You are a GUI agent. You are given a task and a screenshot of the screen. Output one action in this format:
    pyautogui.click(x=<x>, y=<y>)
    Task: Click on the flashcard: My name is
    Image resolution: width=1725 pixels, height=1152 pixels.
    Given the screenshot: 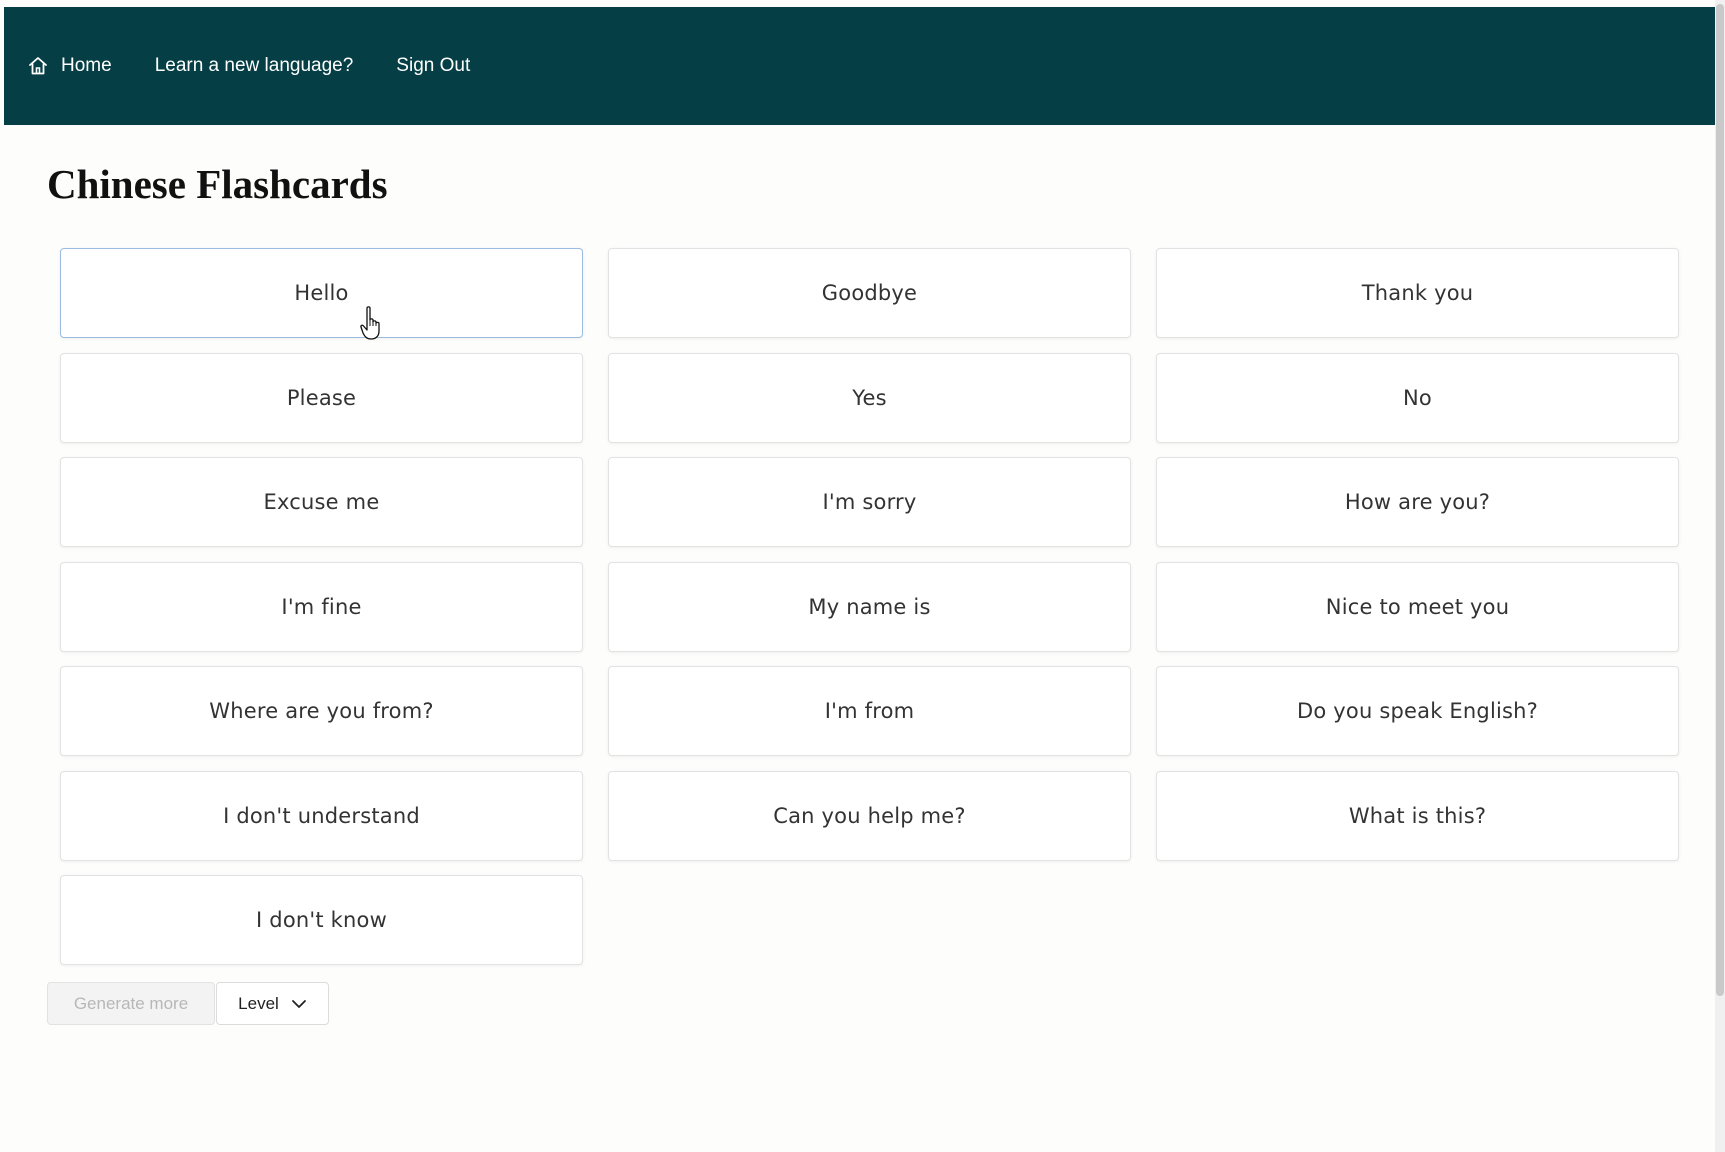 What is the action you would take?
    pyautogui.click(x=869, y=606)
    